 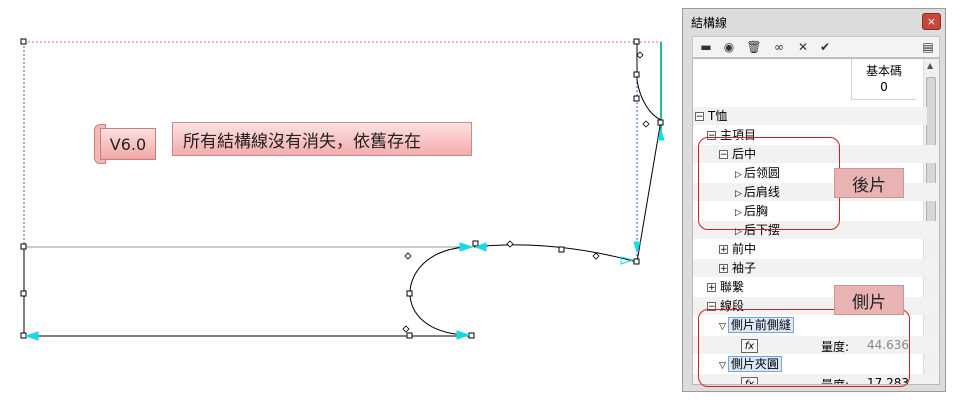 I want to click on tree-label: T恤, so click(x=718, y=116).